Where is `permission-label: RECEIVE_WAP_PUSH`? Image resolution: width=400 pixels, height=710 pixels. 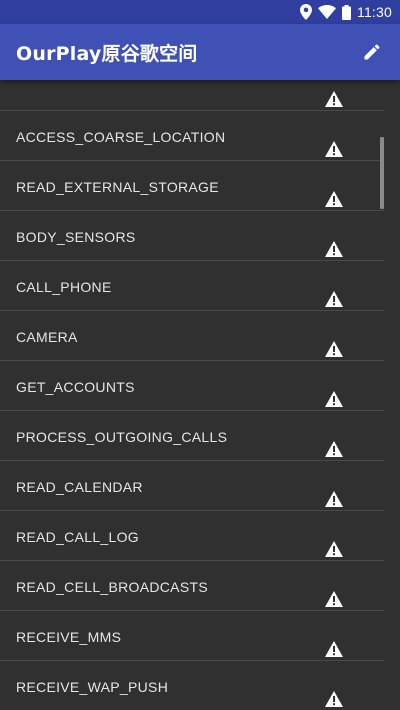
permission-label: RECEIVE_WAP_PUSH is located at coordinates (92, 687).